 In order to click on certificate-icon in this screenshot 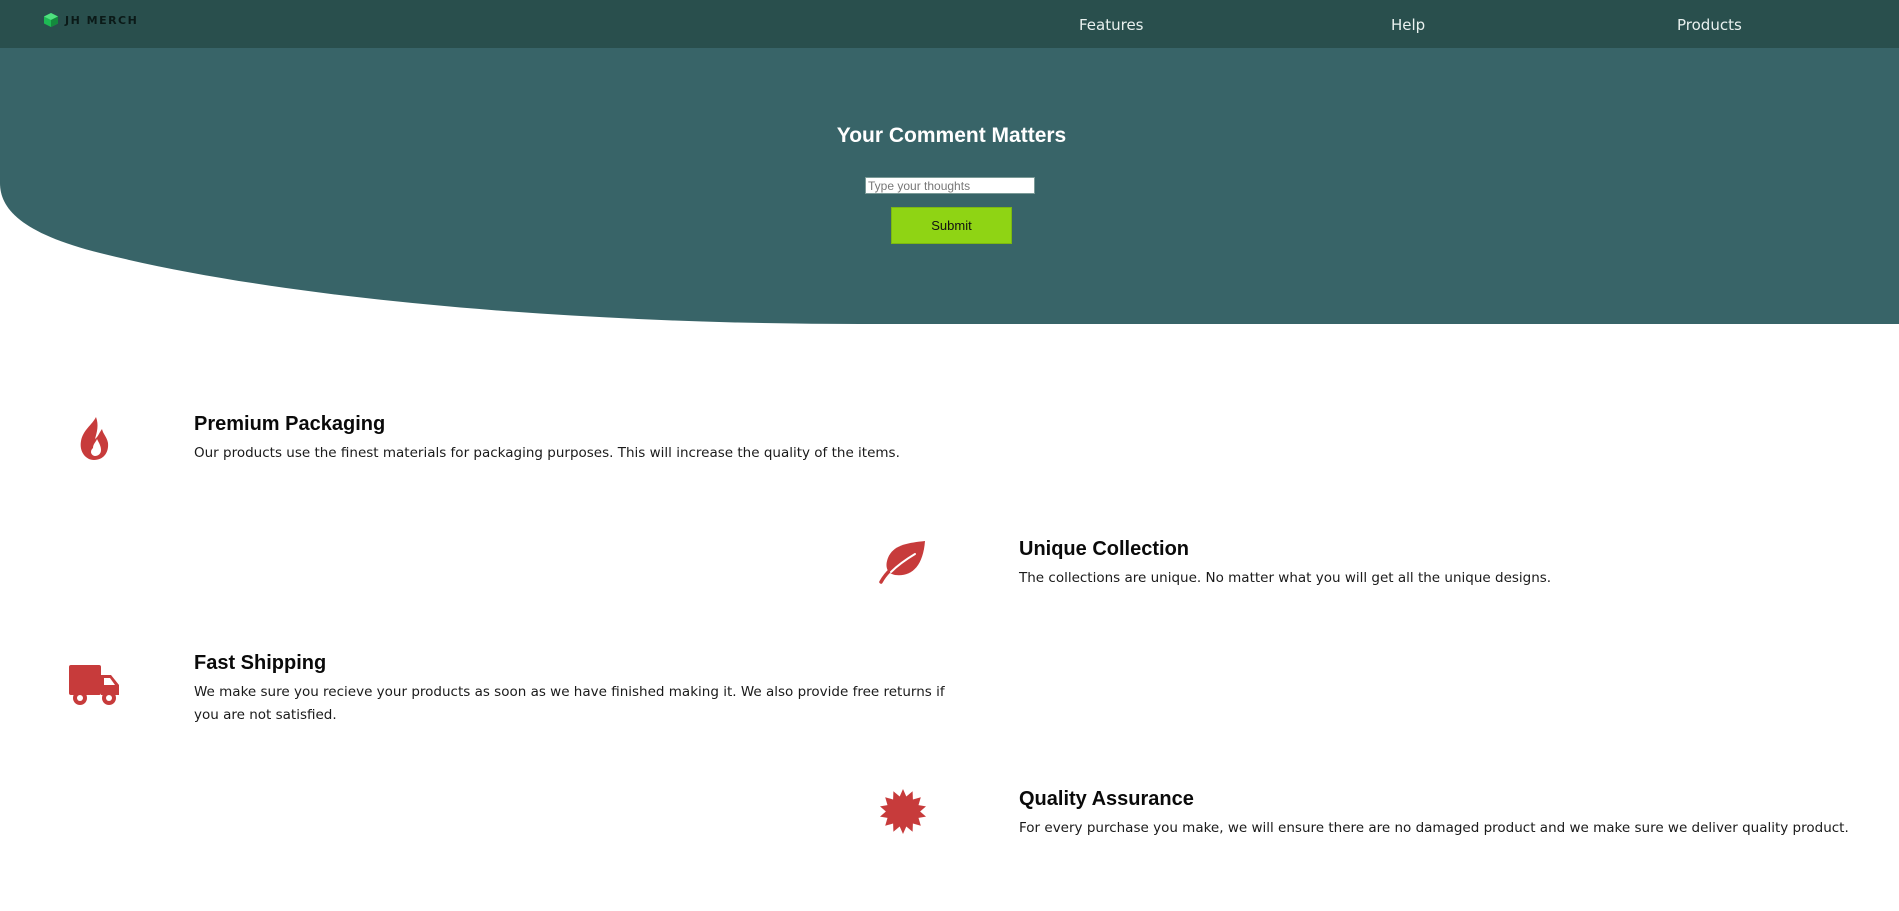, I will do `click(903, 811)`.